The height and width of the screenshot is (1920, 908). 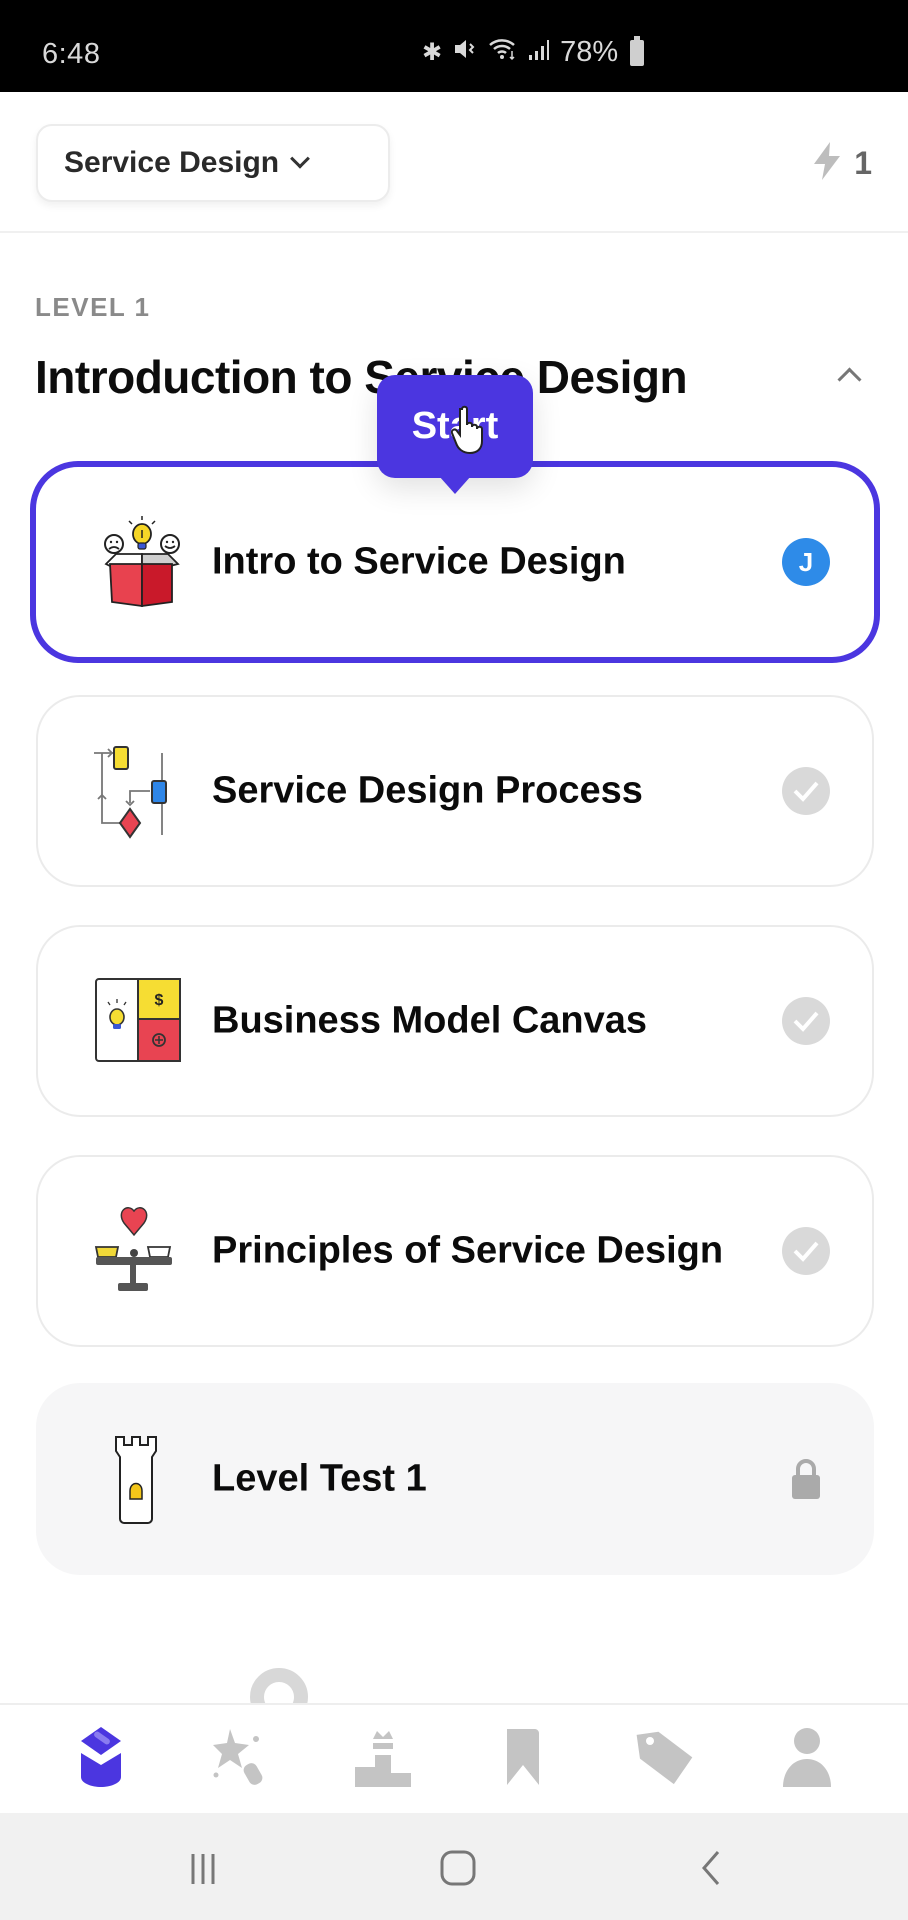 What do you see at coordinates (419, 561) in the screenshot?
I see `lesson-title: Intro to Service Design` at bounding box center [419, 561].